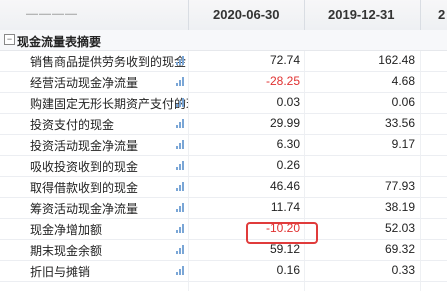 Image resolution: width=447 pixels, height=291 pixels. Describe the element at coordinates (282, 81) in the screenshot. I see `cell-2020-06-30: -28.25` at that location.